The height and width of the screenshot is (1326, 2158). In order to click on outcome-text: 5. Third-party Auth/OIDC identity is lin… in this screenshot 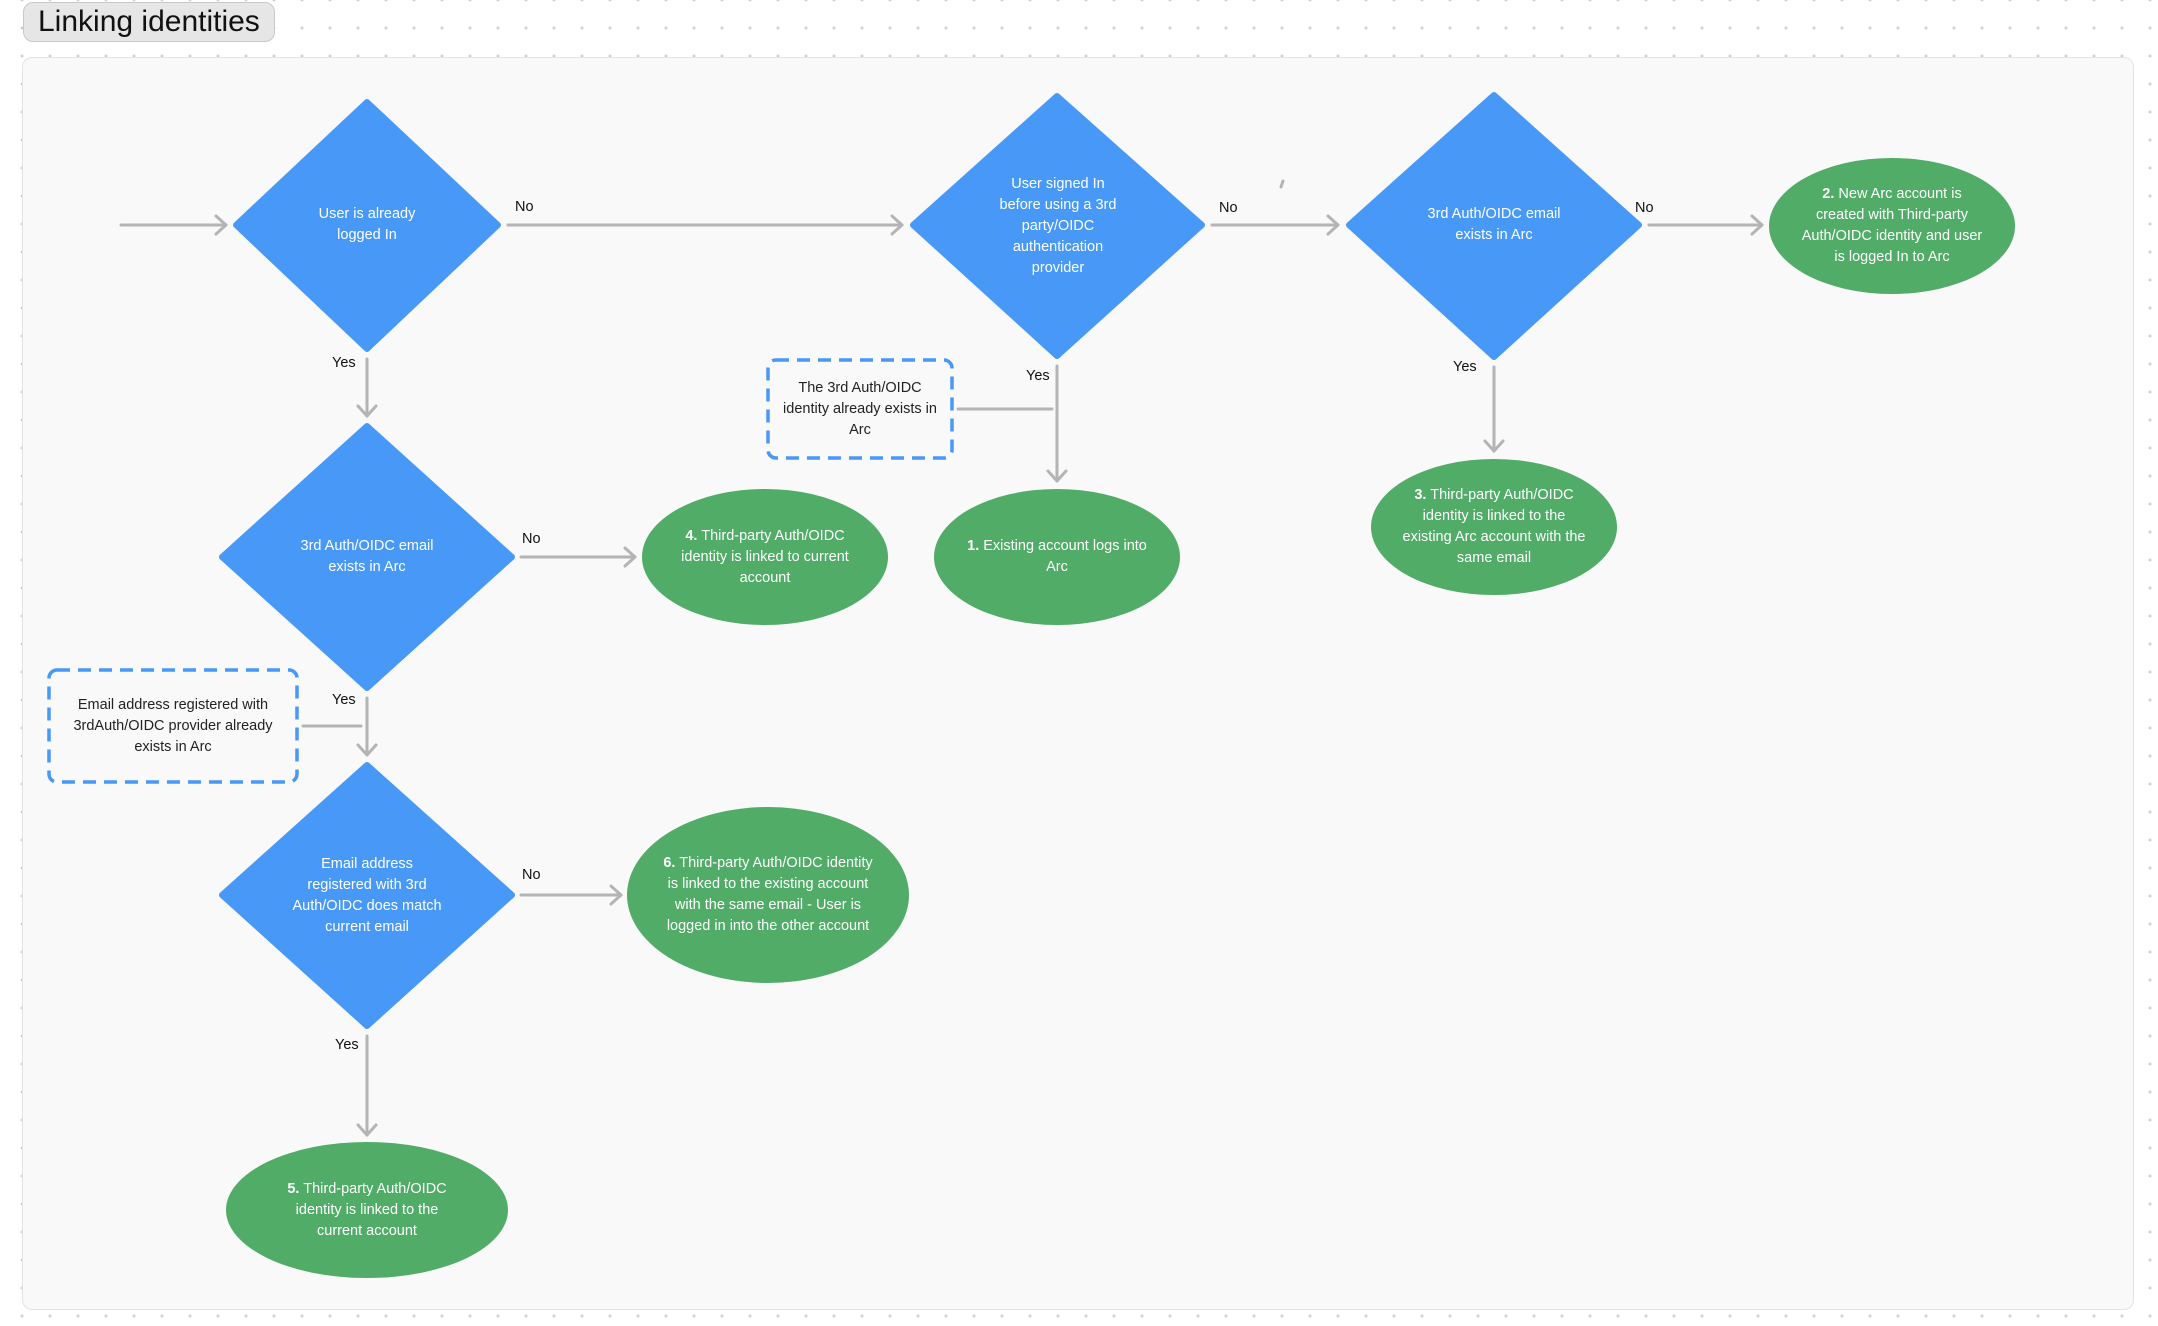, I will do `click(367, 1210)`.